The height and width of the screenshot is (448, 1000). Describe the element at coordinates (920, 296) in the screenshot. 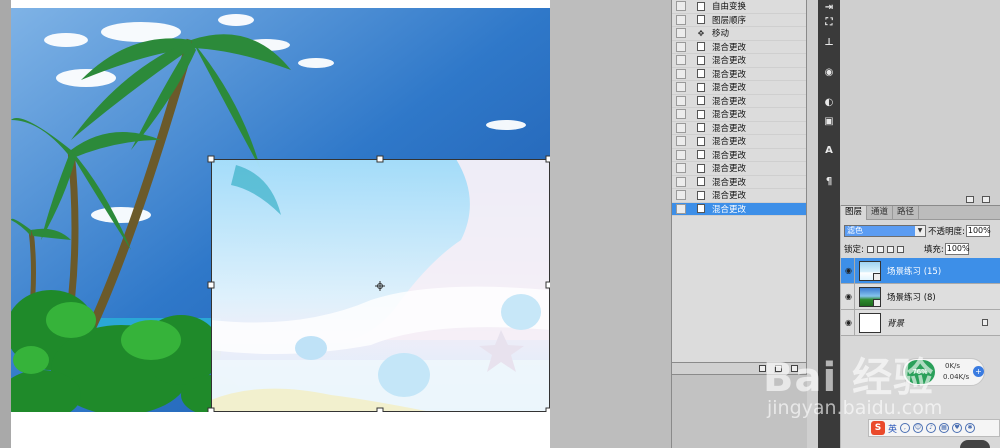

I see `layer-row: ◉ 场景练习 (8)` at that location.